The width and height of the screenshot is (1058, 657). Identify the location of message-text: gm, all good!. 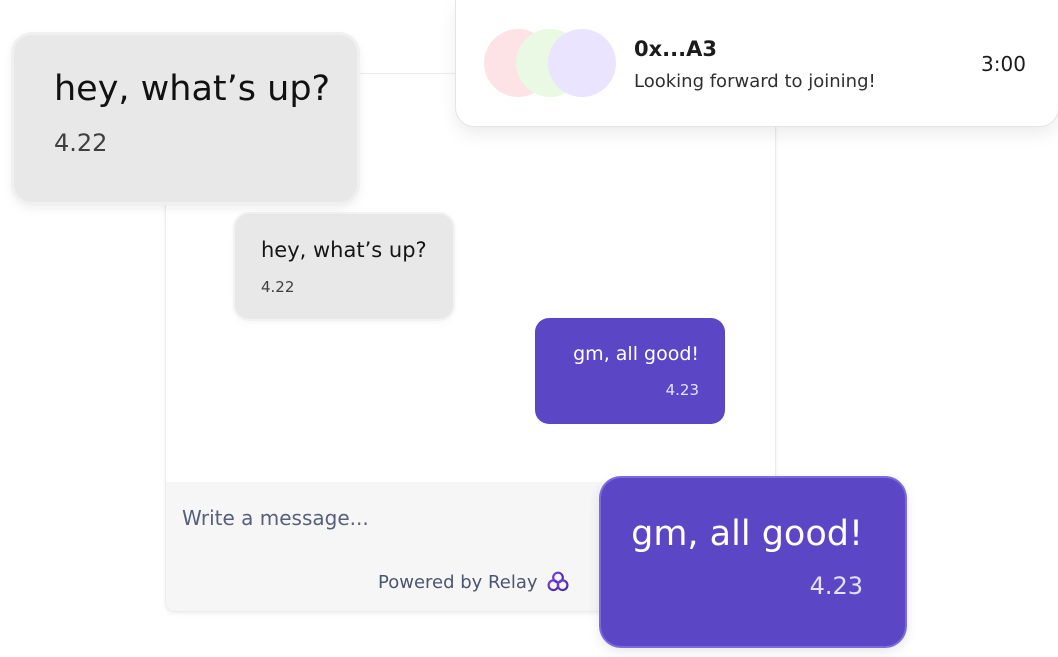
(636, 354).